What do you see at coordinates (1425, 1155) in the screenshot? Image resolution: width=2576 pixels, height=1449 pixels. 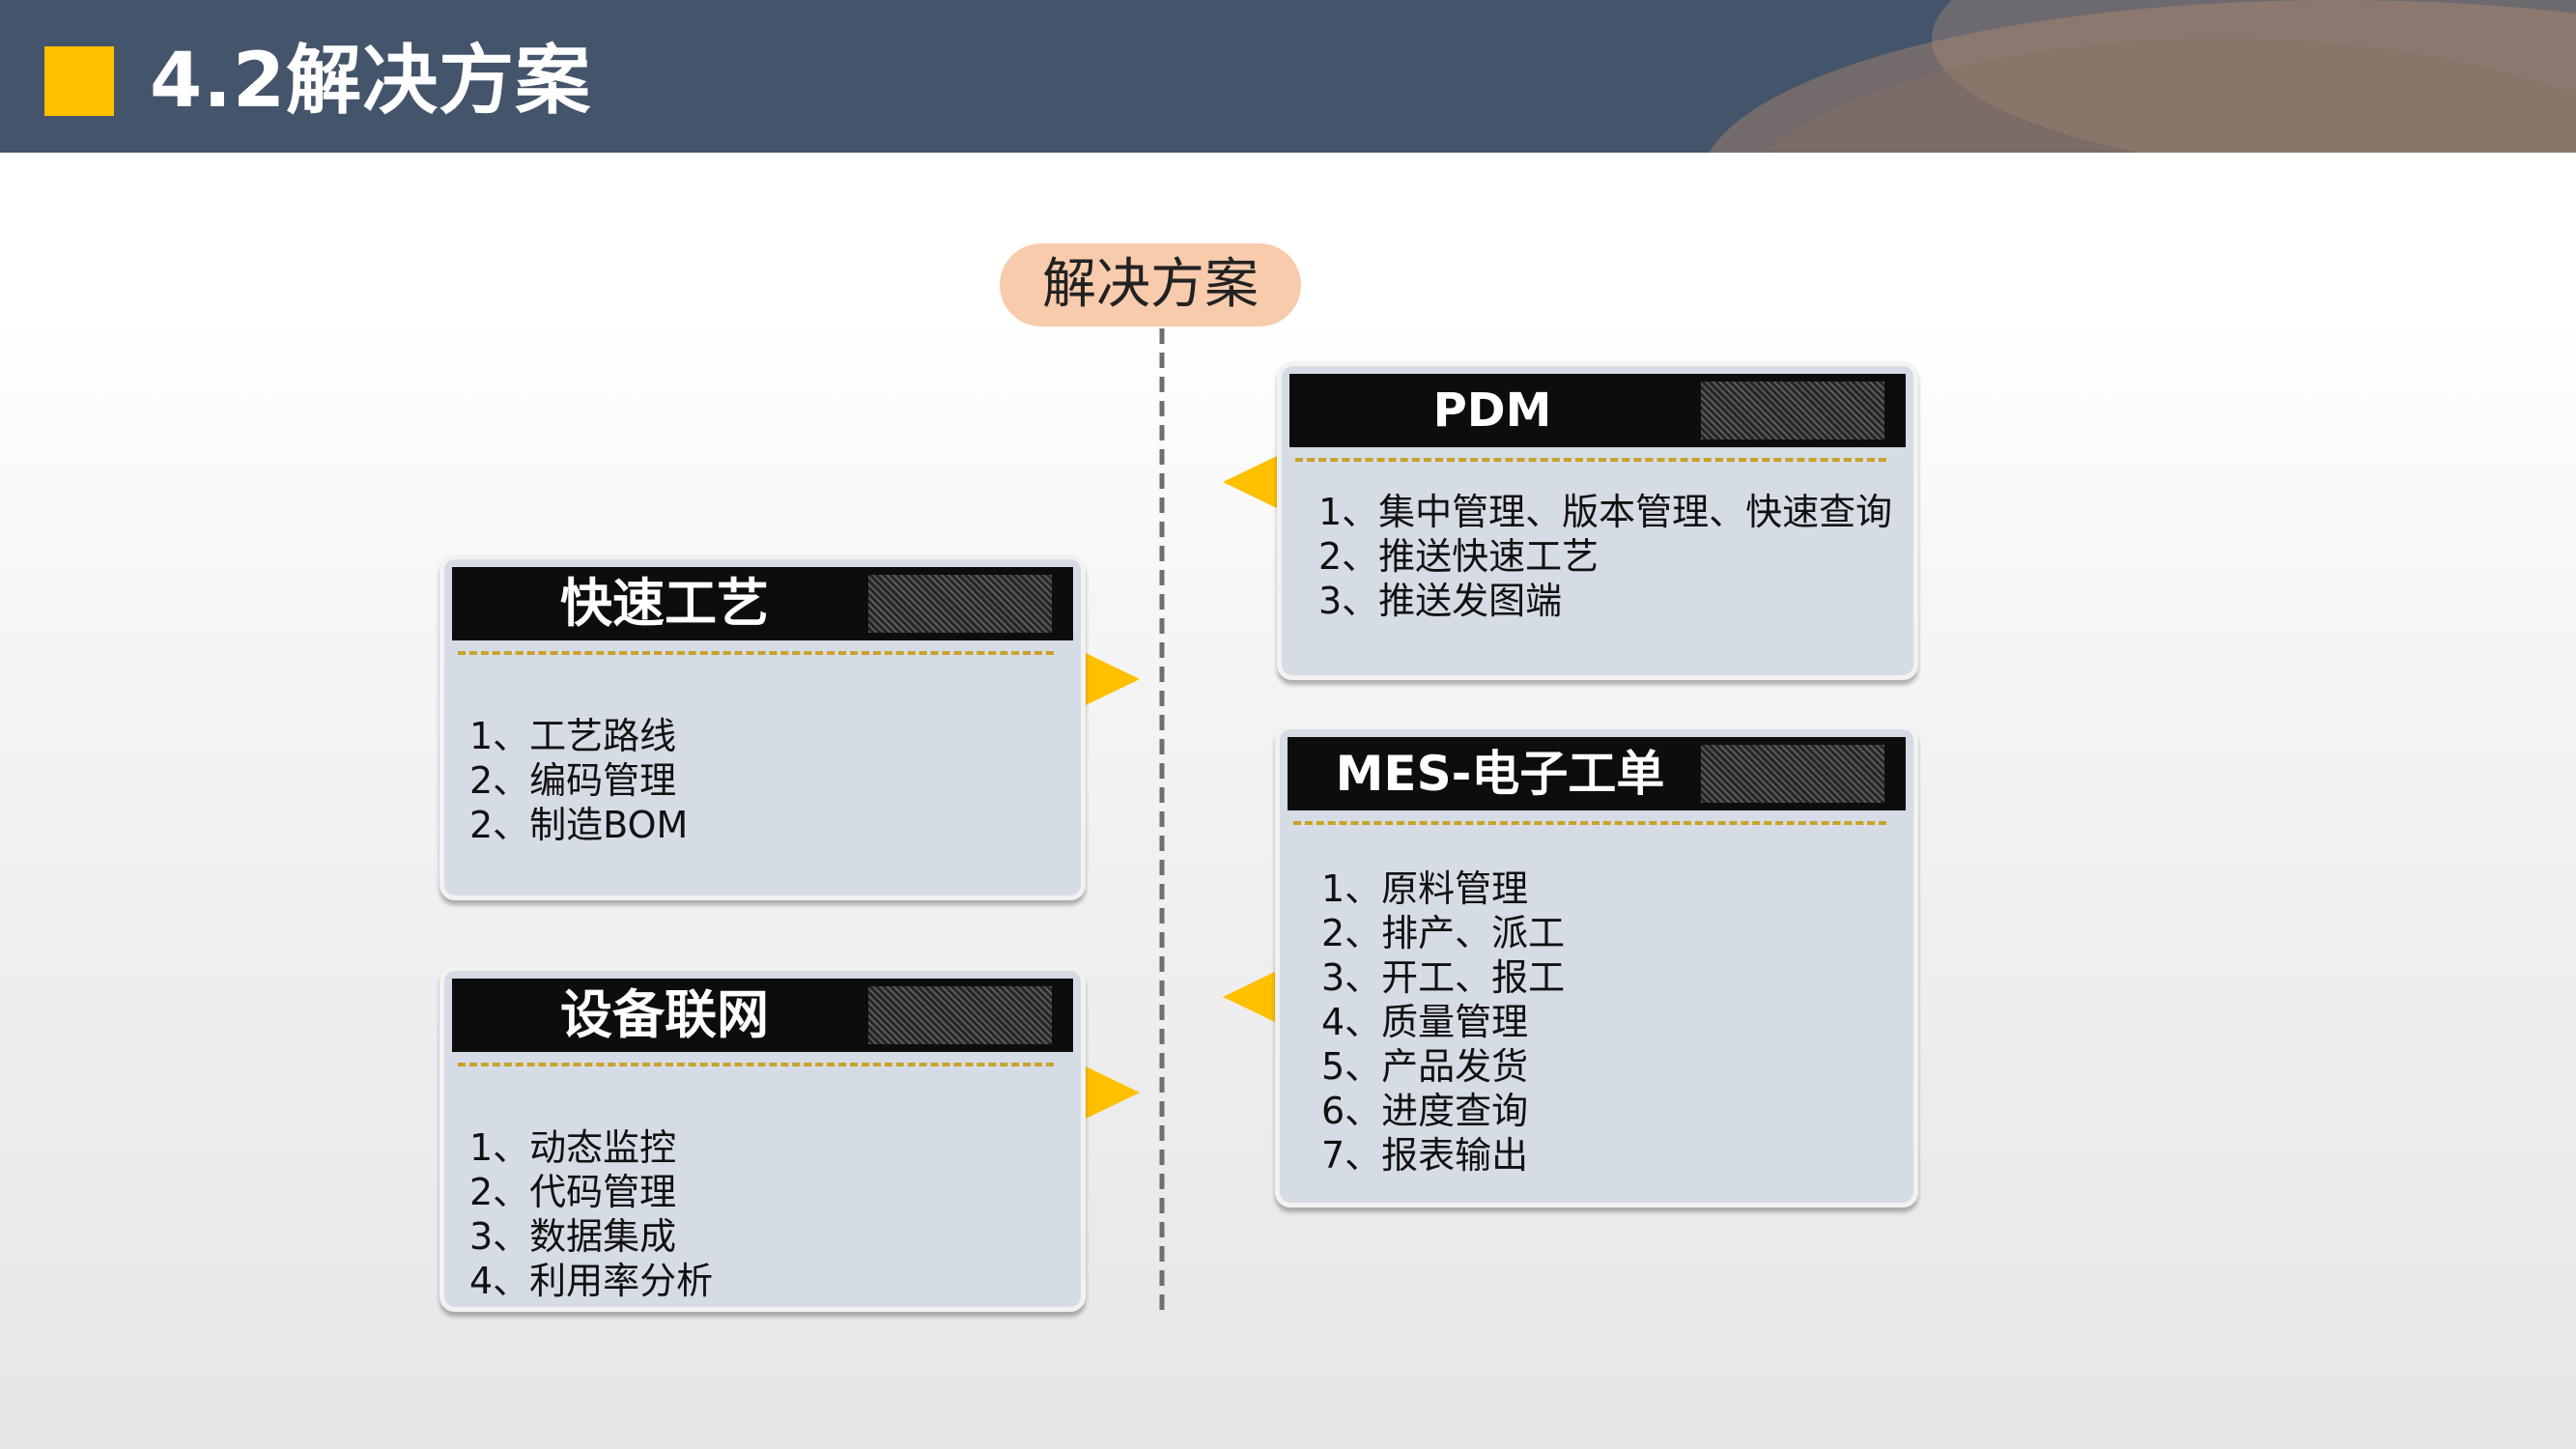 I see `list-item: 7、报表输出` at bounding box center [1425, 1155].